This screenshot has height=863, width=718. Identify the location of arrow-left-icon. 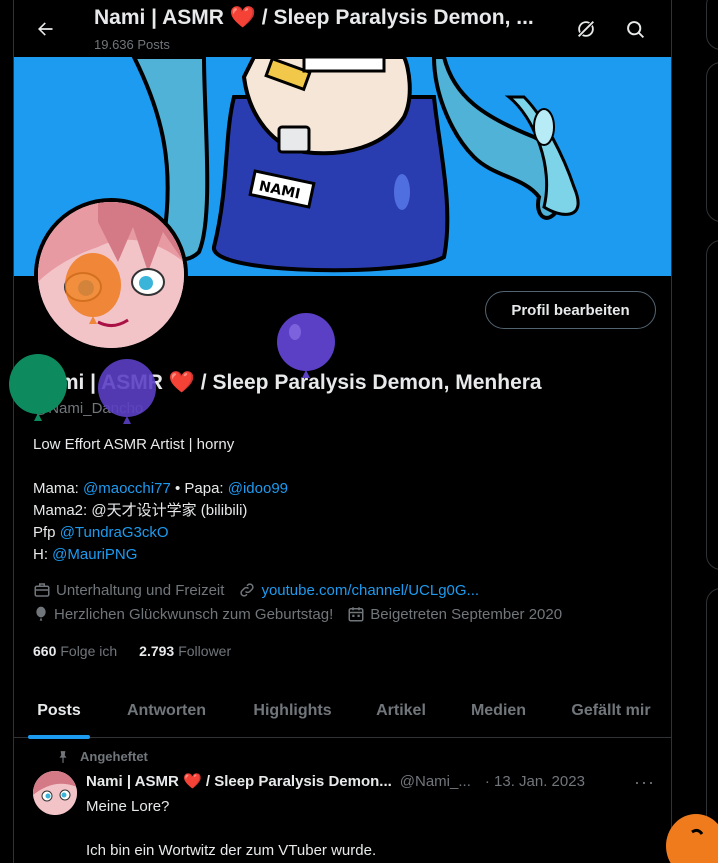
(45, 29).